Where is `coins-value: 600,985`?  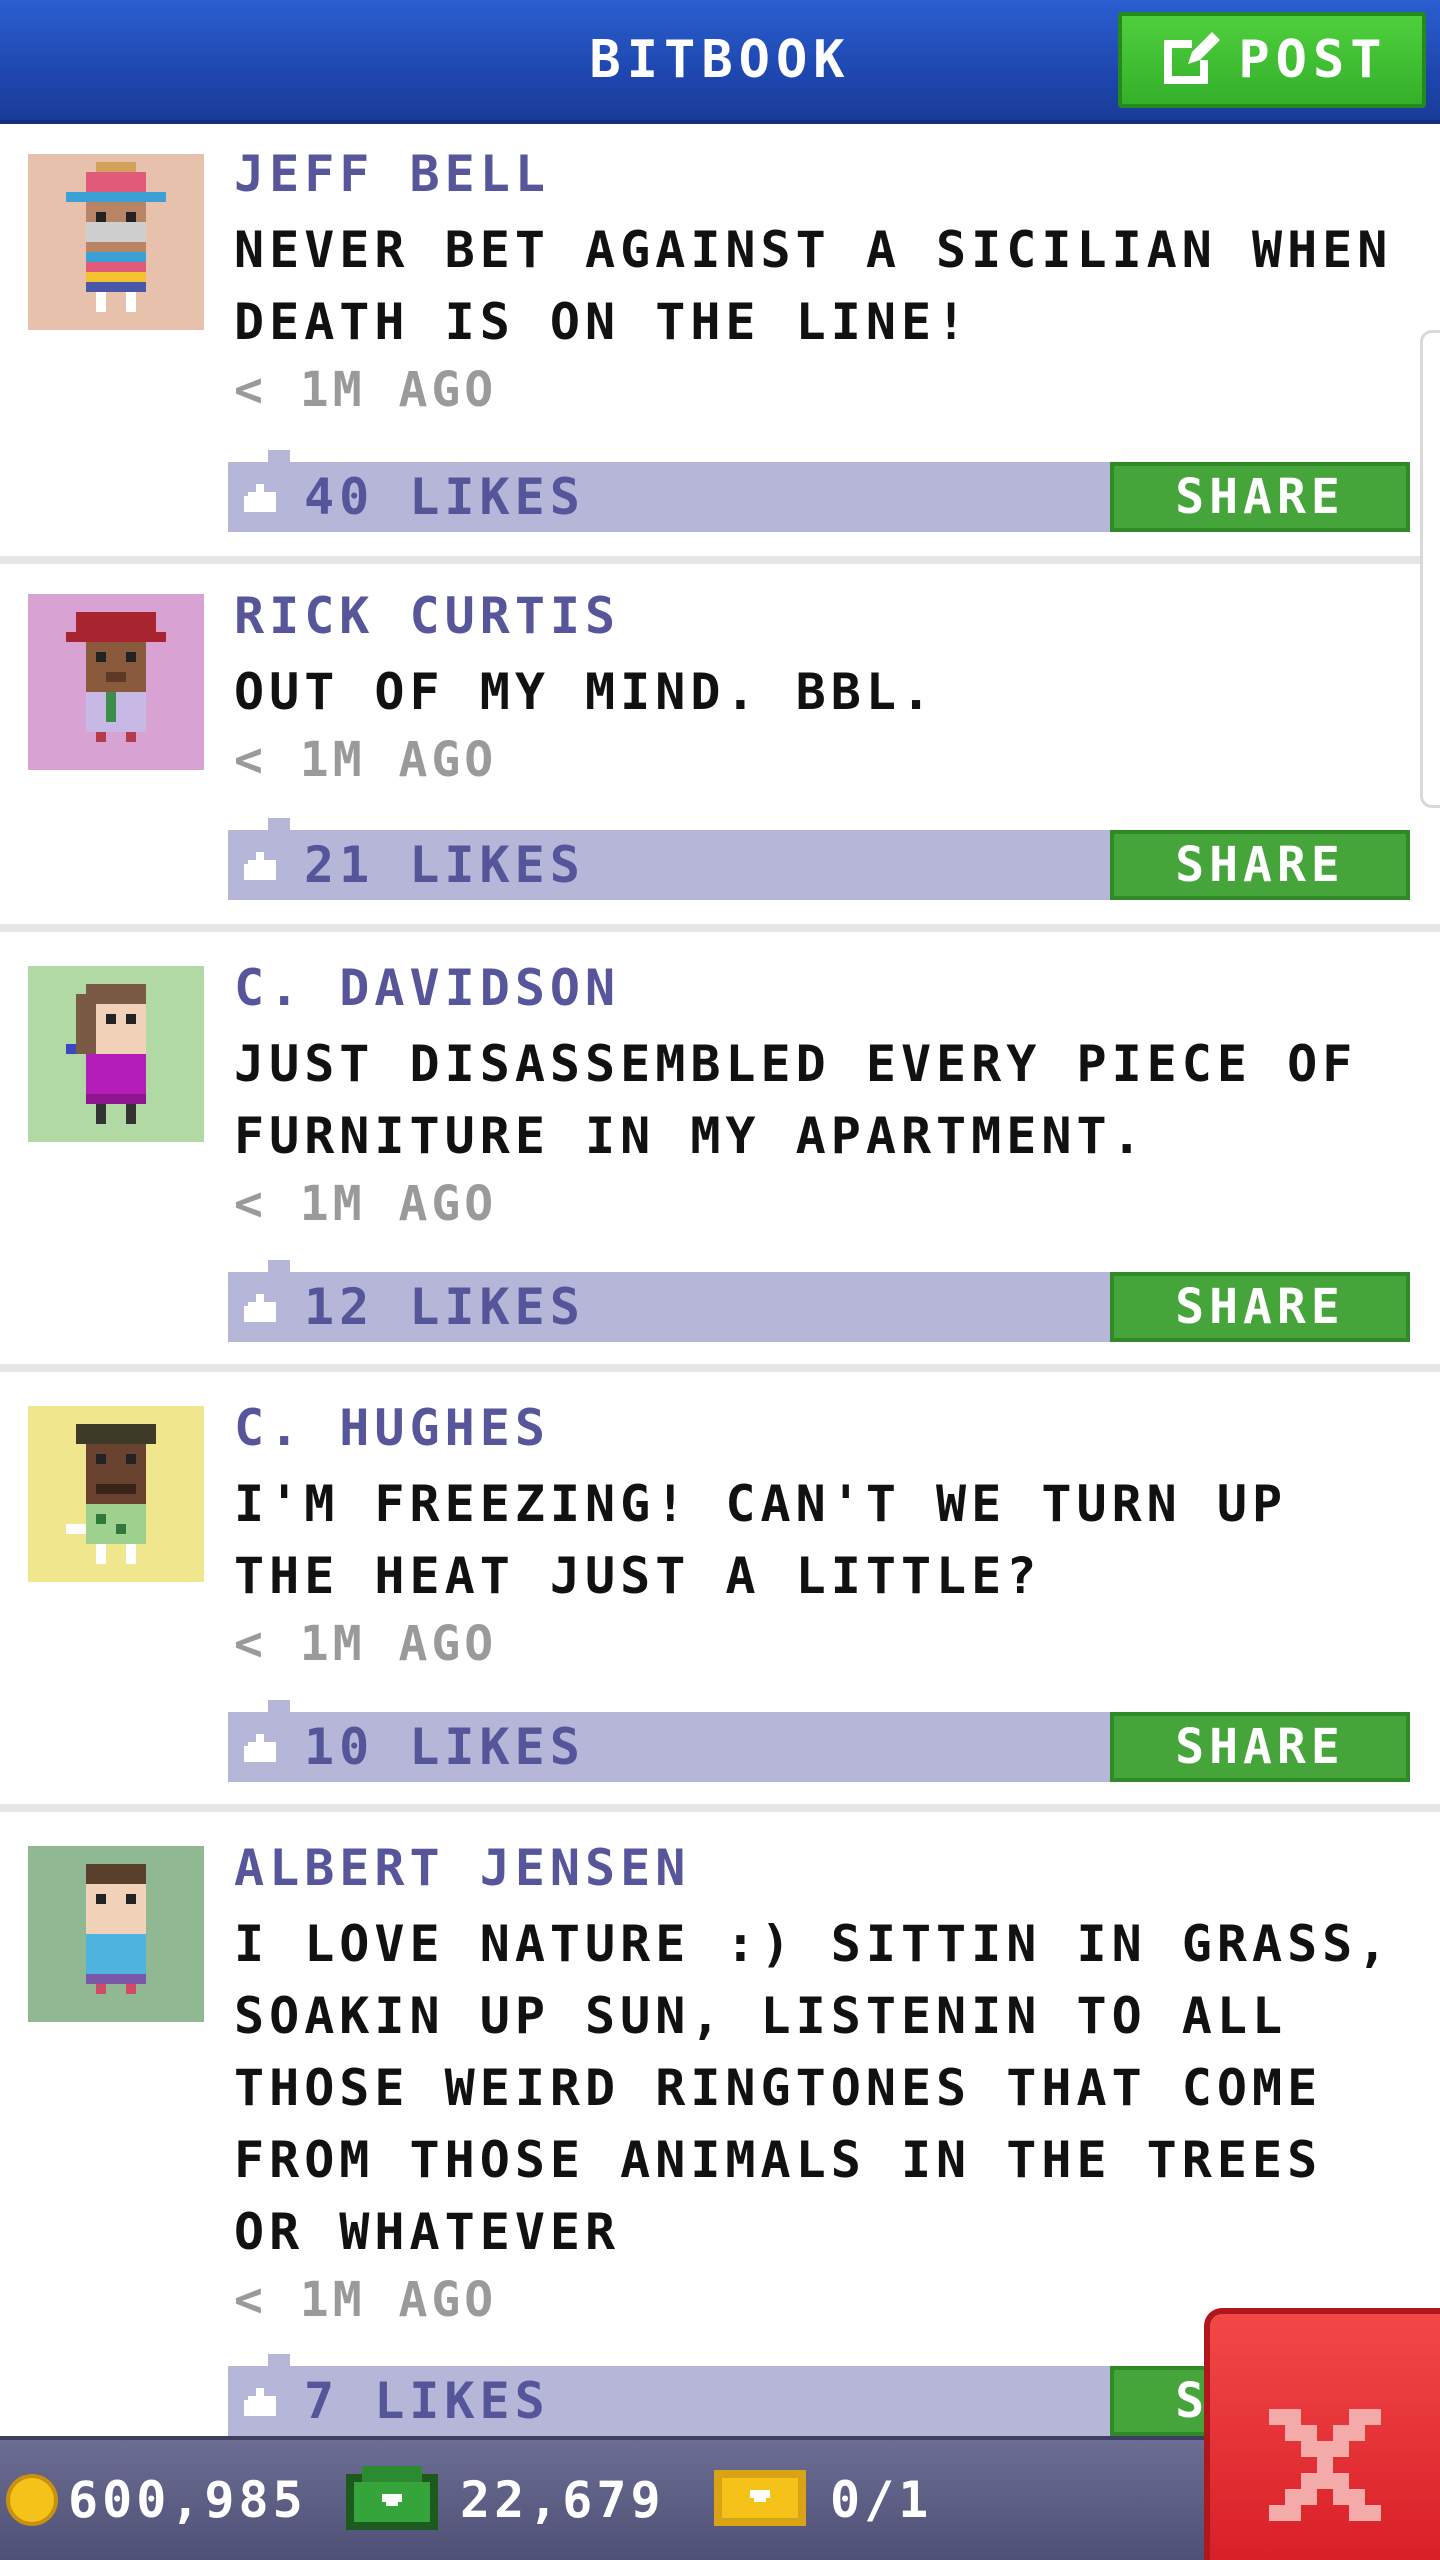 coins-value: 600,985 is located at coordinates (187, 2500).